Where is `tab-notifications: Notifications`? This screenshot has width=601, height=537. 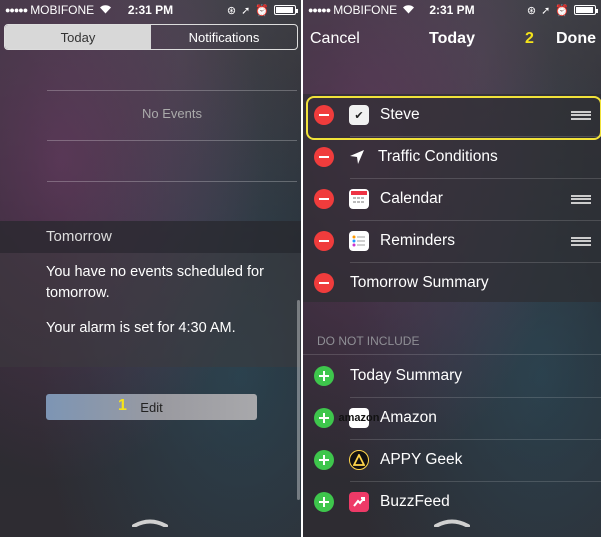
tab-notifications: Notifications is located at coordinates (224, 37).